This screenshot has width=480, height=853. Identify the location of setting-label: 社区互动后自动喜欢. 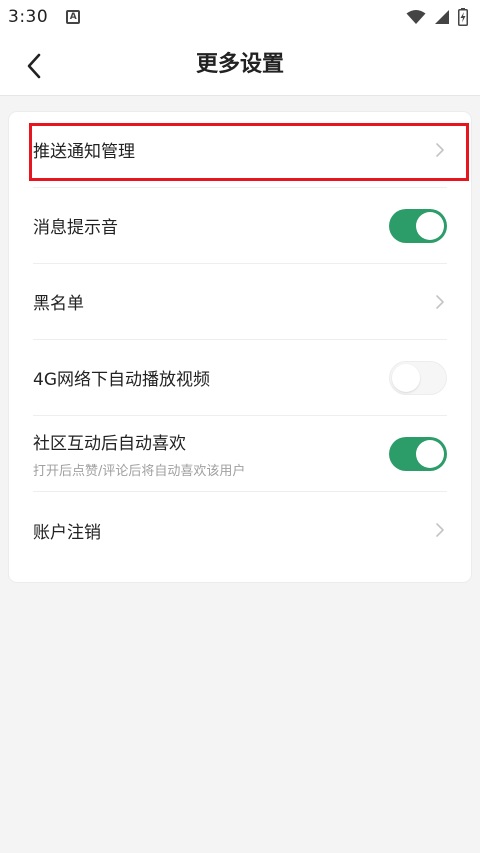
(109, 443).